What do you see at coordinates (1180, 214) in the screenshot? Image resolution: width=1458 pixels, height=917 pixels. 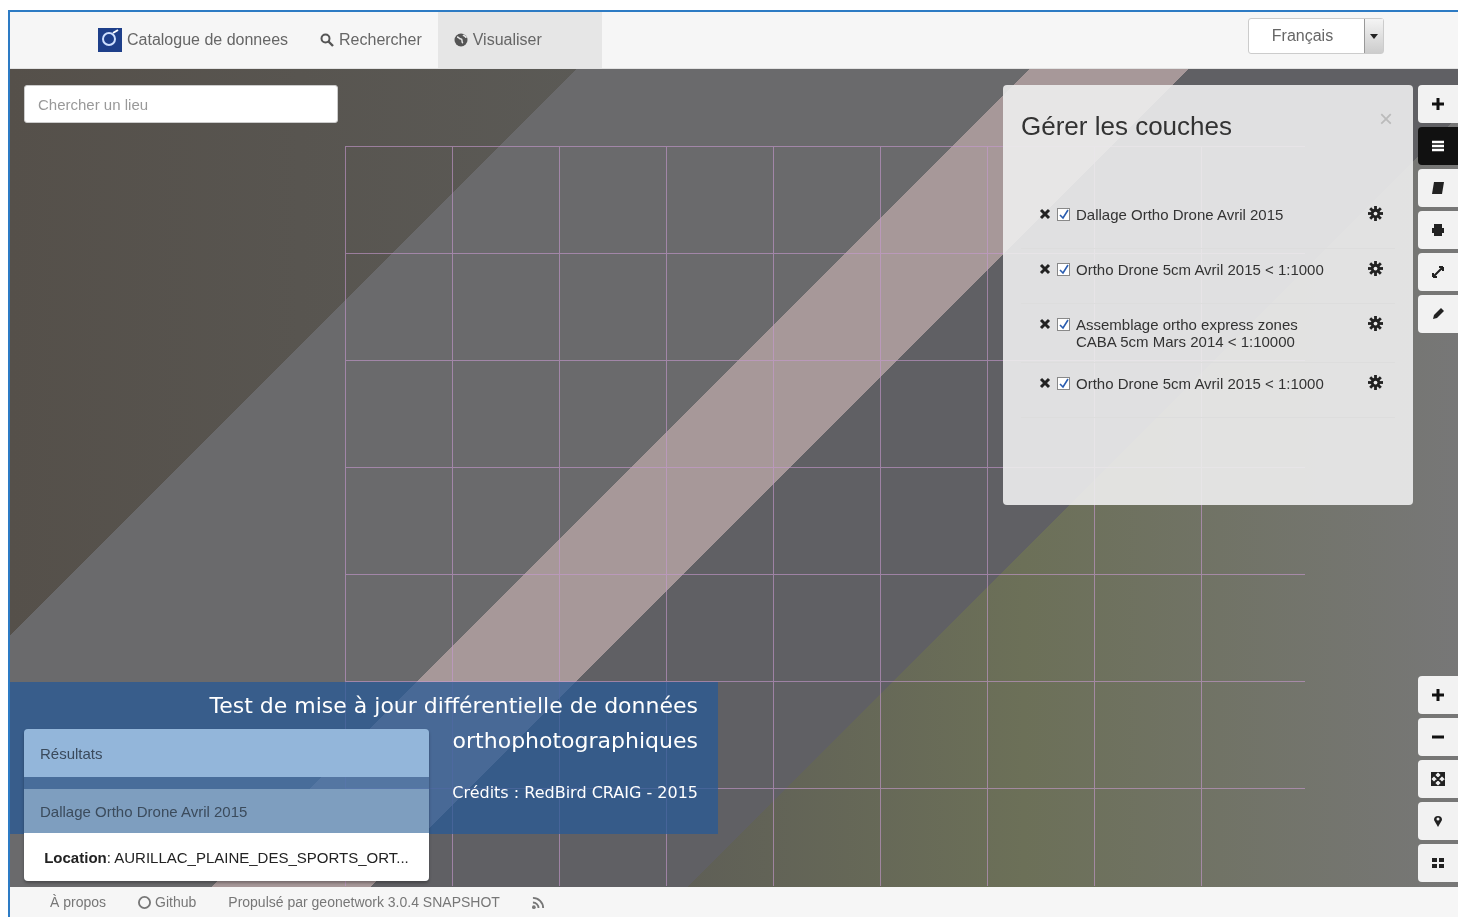 I see `layer-name: Dallage Ortho Drone Avril 2015` at bounding box center [1180, 214].